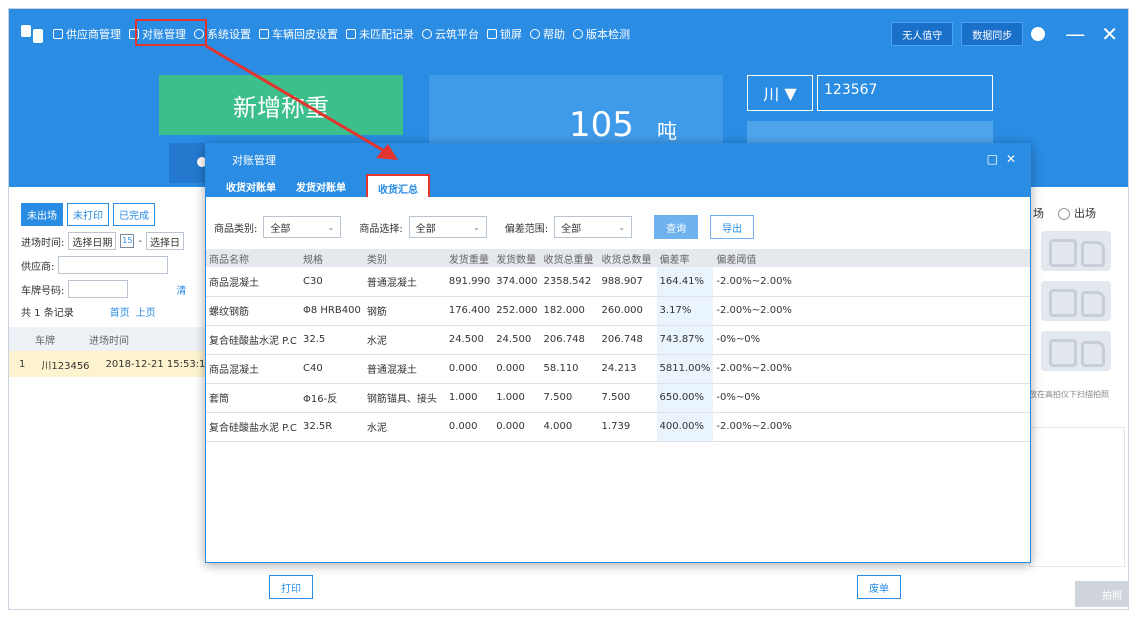 Image resolution: width=1137 pixels, height=617 pixels. I want to click on menu-supplier: 供应商管理, so click(87, 34).